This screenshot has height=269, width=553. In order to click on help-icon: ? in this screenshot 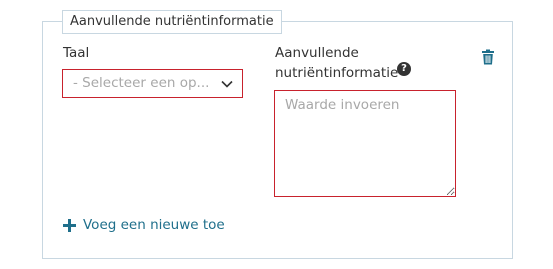, I will do `click(404, 69)`.